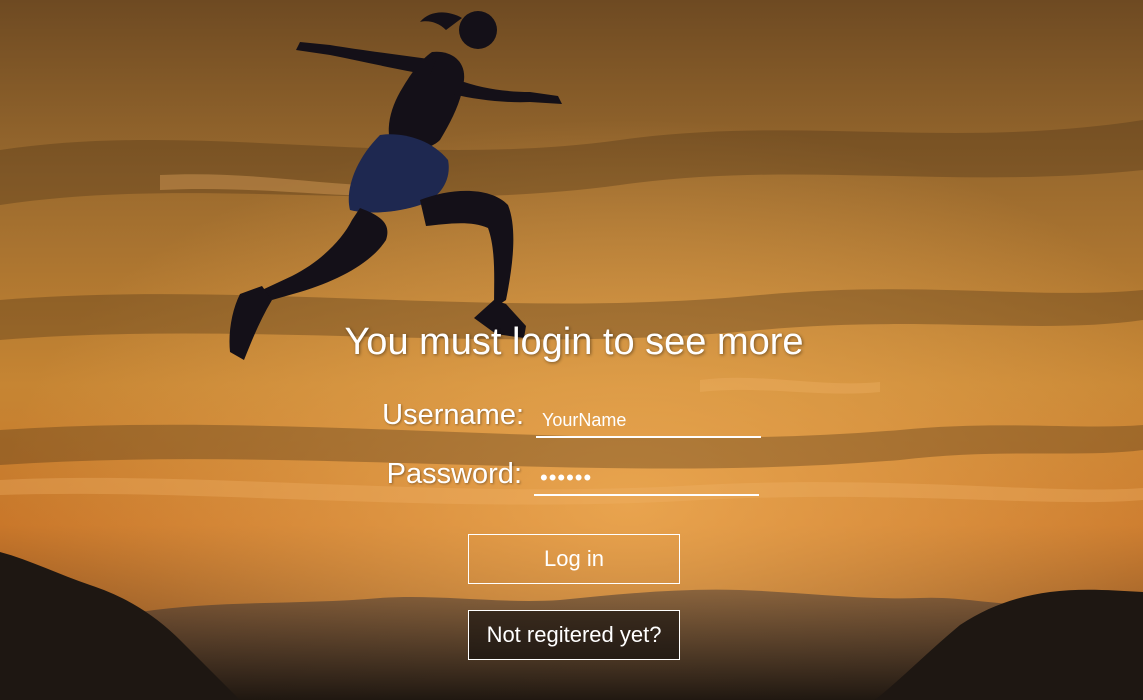 The width and height of the screenshot is (1143, 700). What do you see at coordinates (648, 421) in the screenshot?
I see `username-field` at bounding box center [648, 421].